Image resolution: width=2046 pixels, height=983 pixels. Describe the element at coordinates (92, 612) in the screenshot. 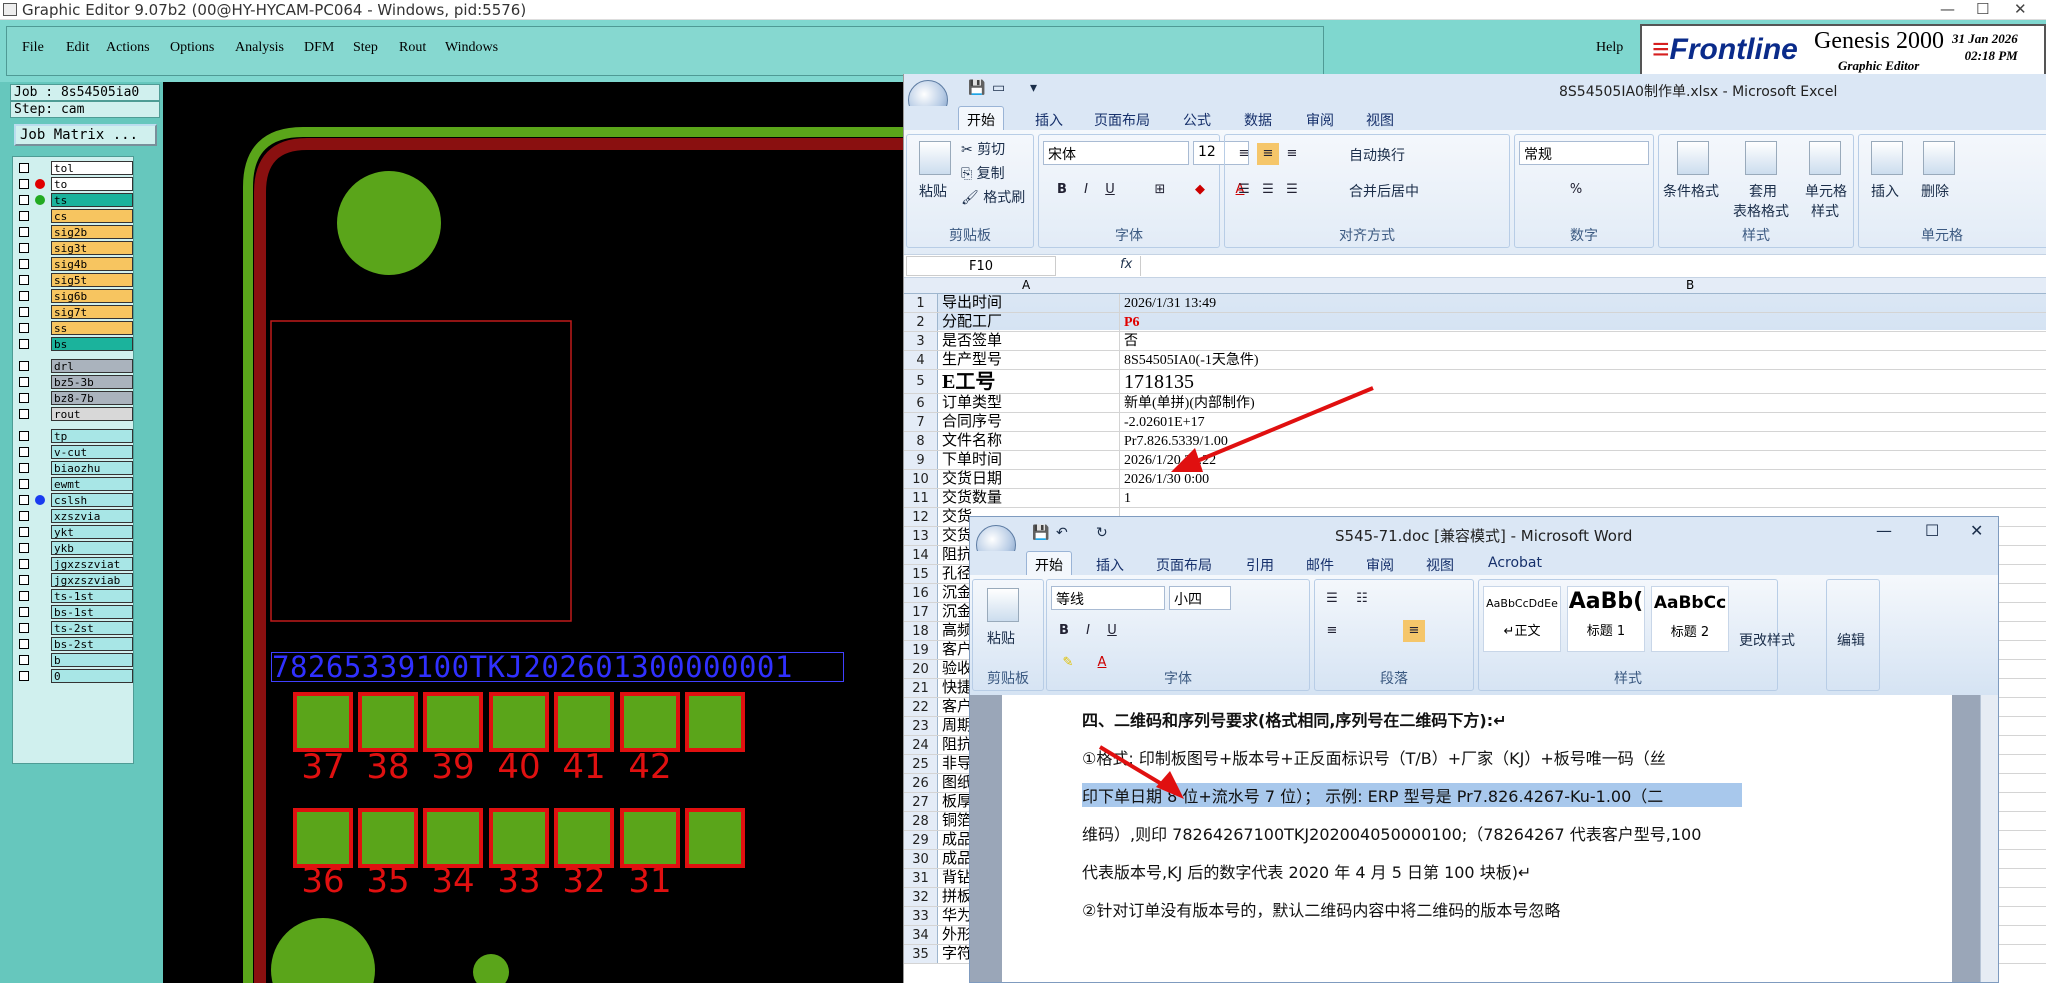

I see `layer-name: bs-1st` at that location.